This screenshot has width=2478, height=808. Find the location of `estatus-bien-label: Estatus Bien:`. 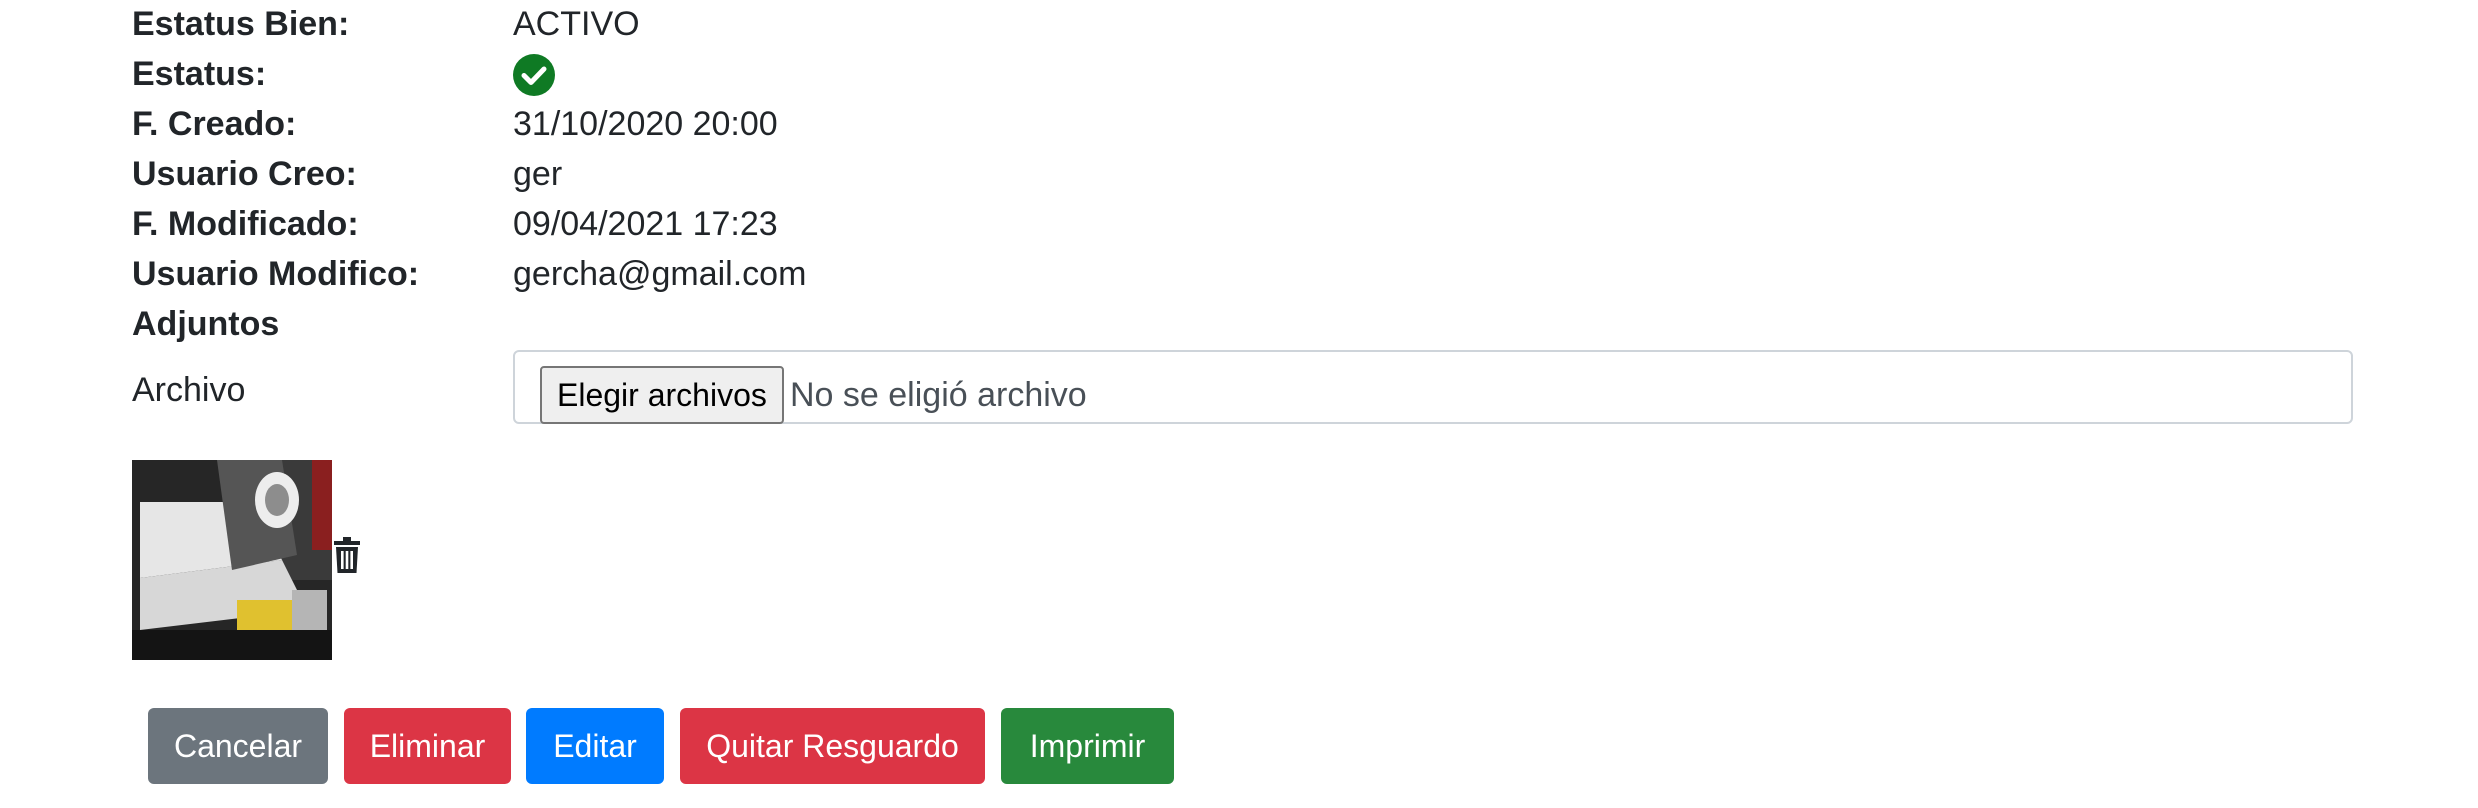

estatus-bien-label: Estatus Bien: is located at coordinates (241, 24).